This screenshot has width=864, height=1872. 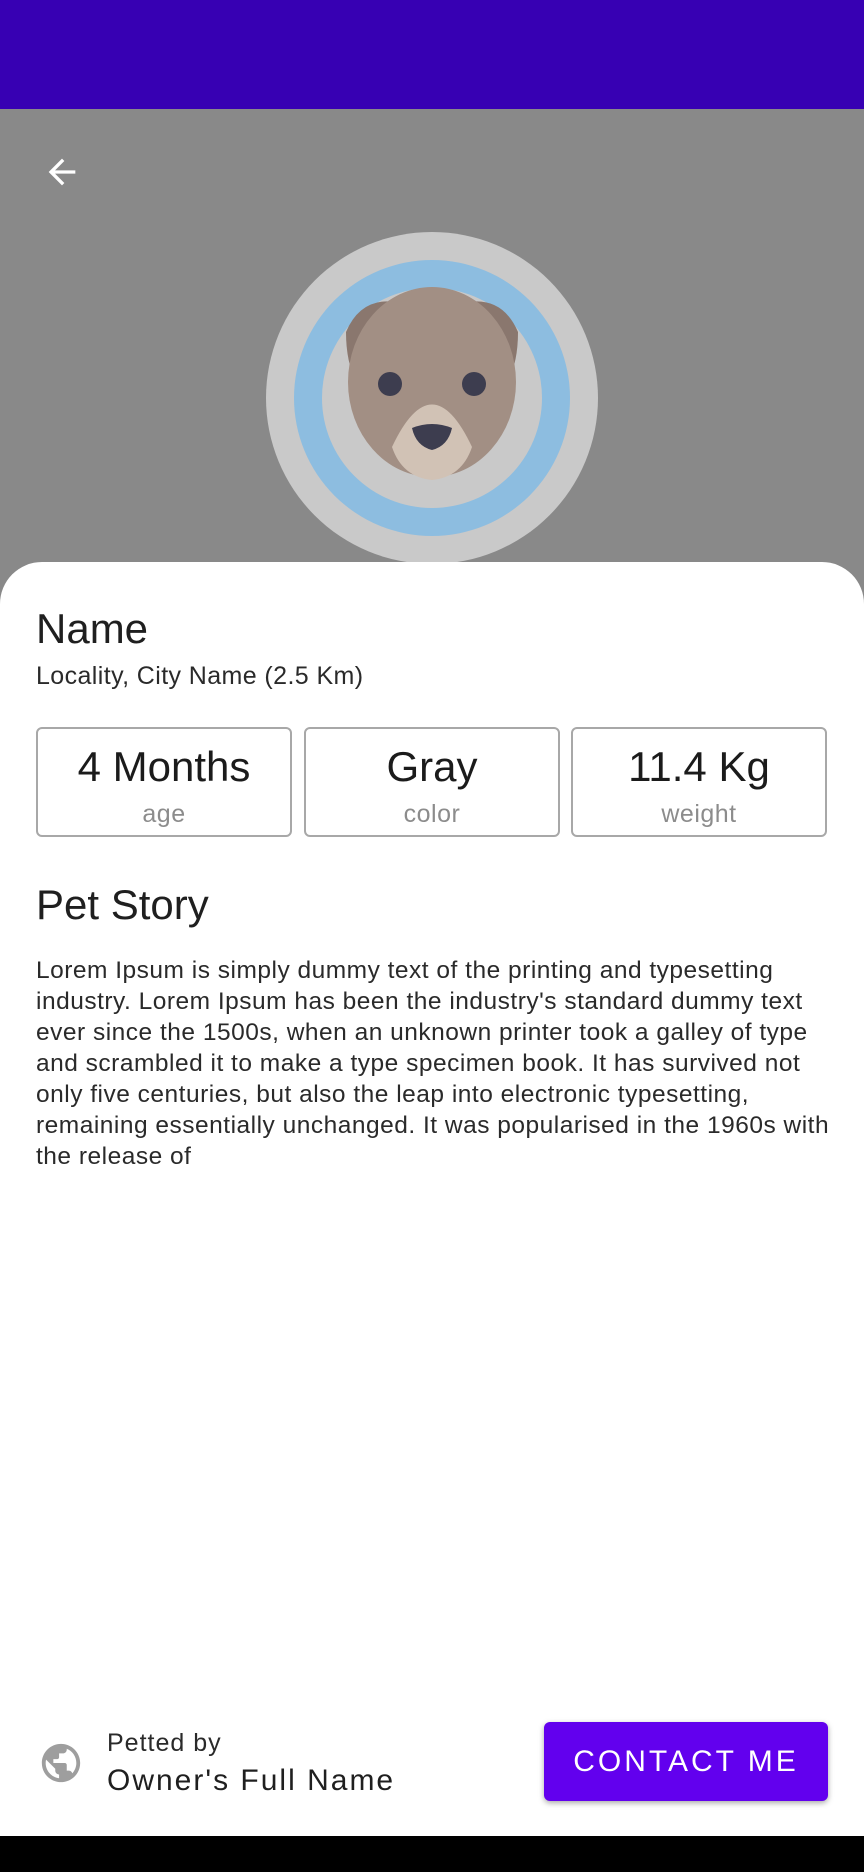 I want to click on stat-card-age: 4 Months age, so click(x=164, y=782).